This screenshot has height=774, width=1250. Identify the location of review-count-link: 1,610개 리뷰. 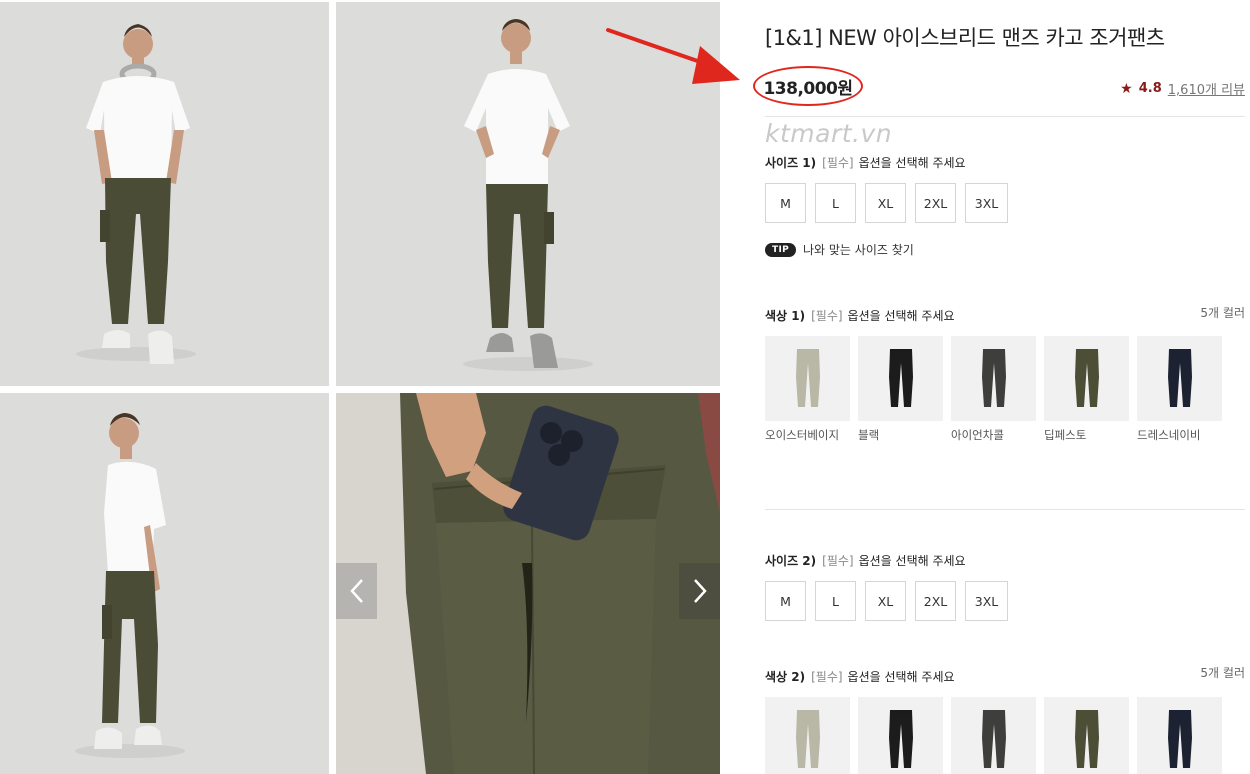
(1206, 88).